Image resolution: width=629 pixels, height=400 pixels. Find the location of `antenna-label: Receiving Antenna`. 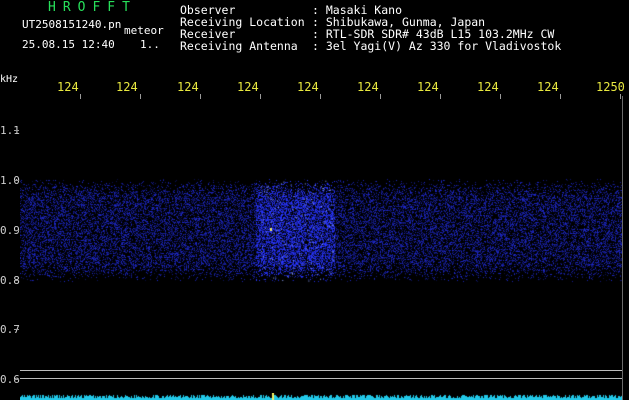

antenna-label: Receiving Antenna is located at coordinates (239, 46).